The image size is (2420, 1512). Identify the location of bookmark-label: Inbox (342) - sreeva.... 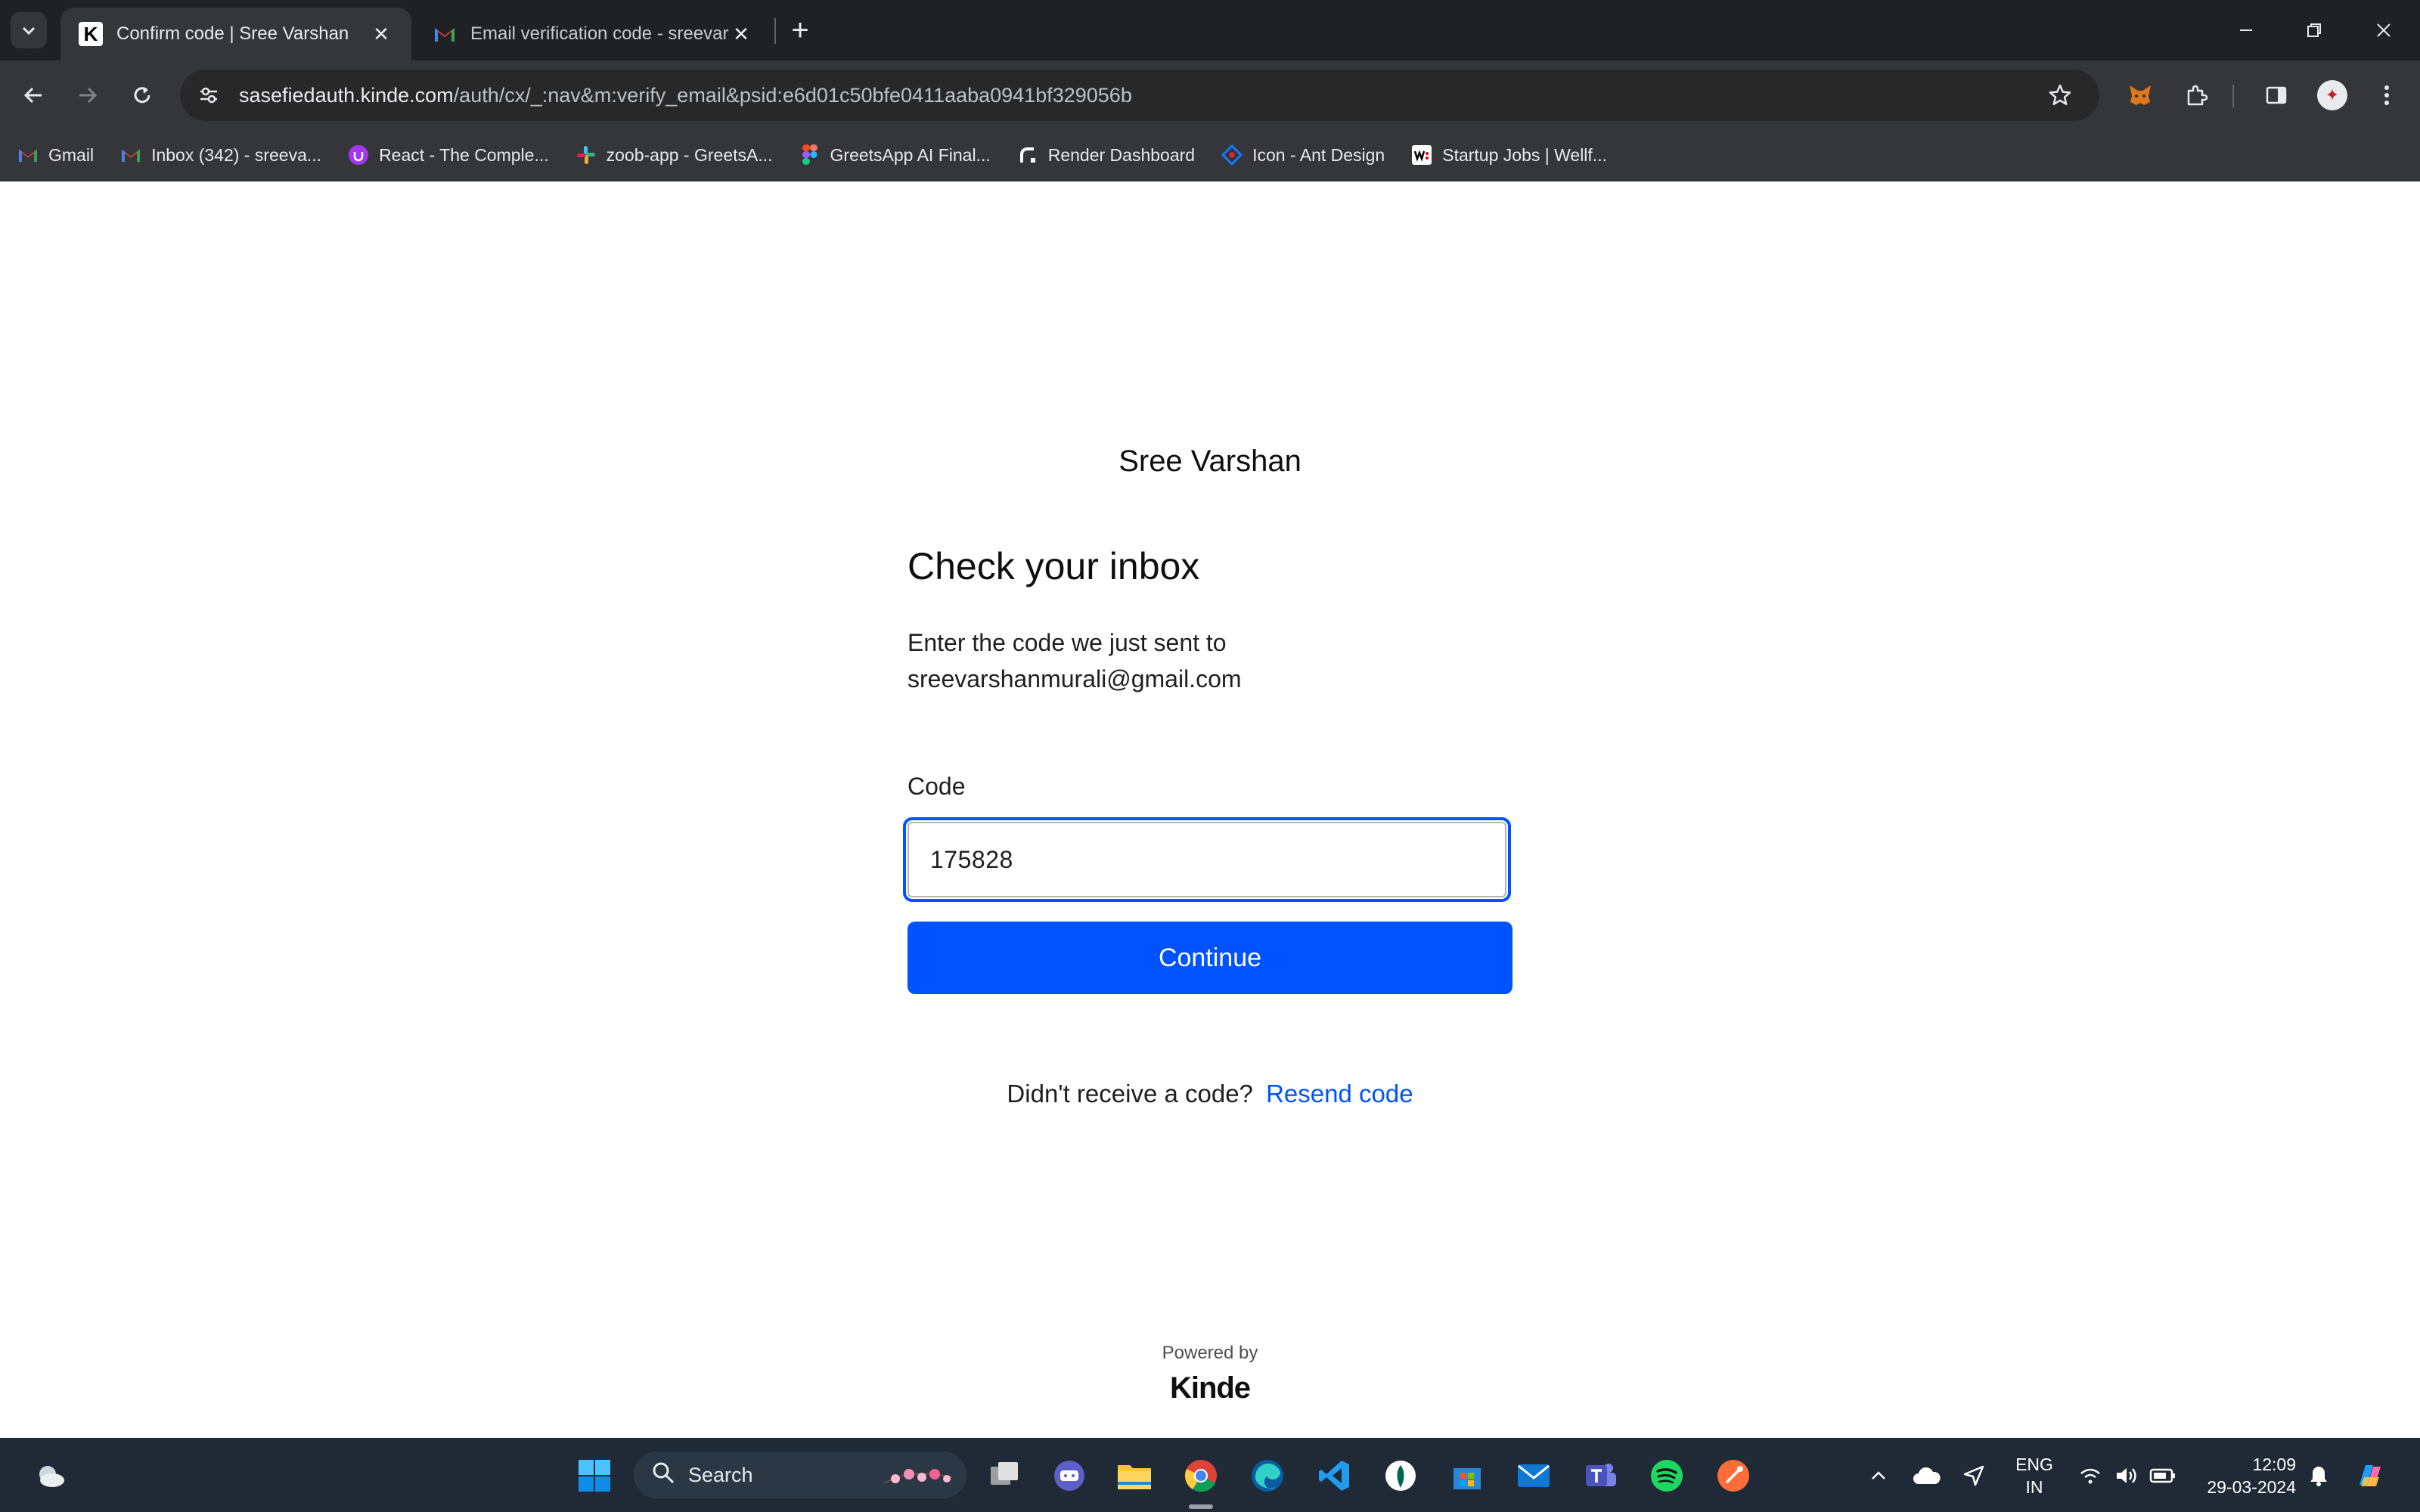
(236, 154).